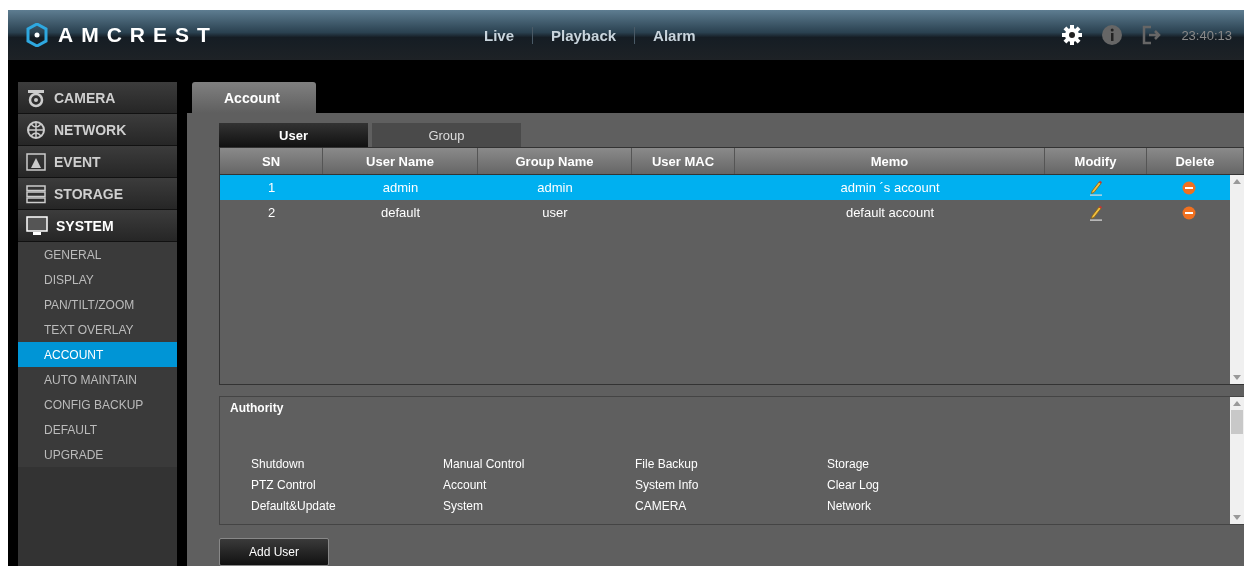  What do you see at coordinates (97, 194) in the screenshot?
I see `sidebar-item: STORAGE` at bounding box center [97, 194].